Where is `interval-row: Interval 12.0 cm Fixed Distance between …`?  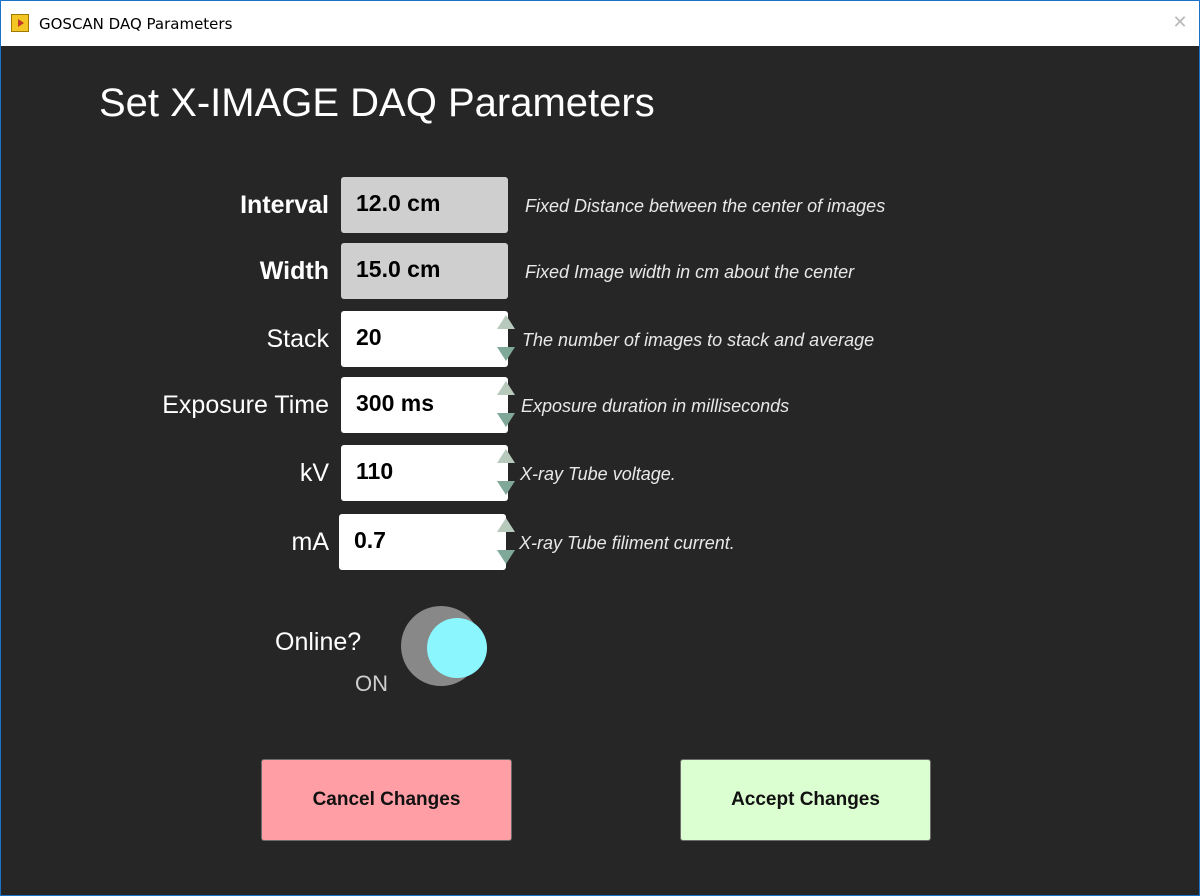 interval-row: Interval 12.0 cm Fixed Distance between … is located at coordinates (600, 205).